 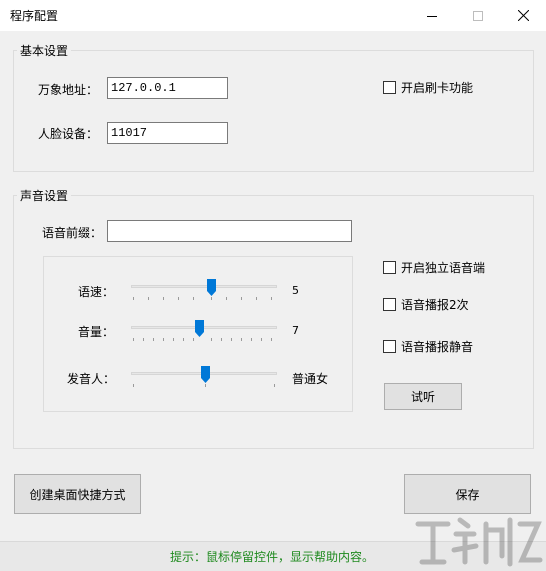 I want to click on address-label: 万象地址：, so click(x=68, y=90).